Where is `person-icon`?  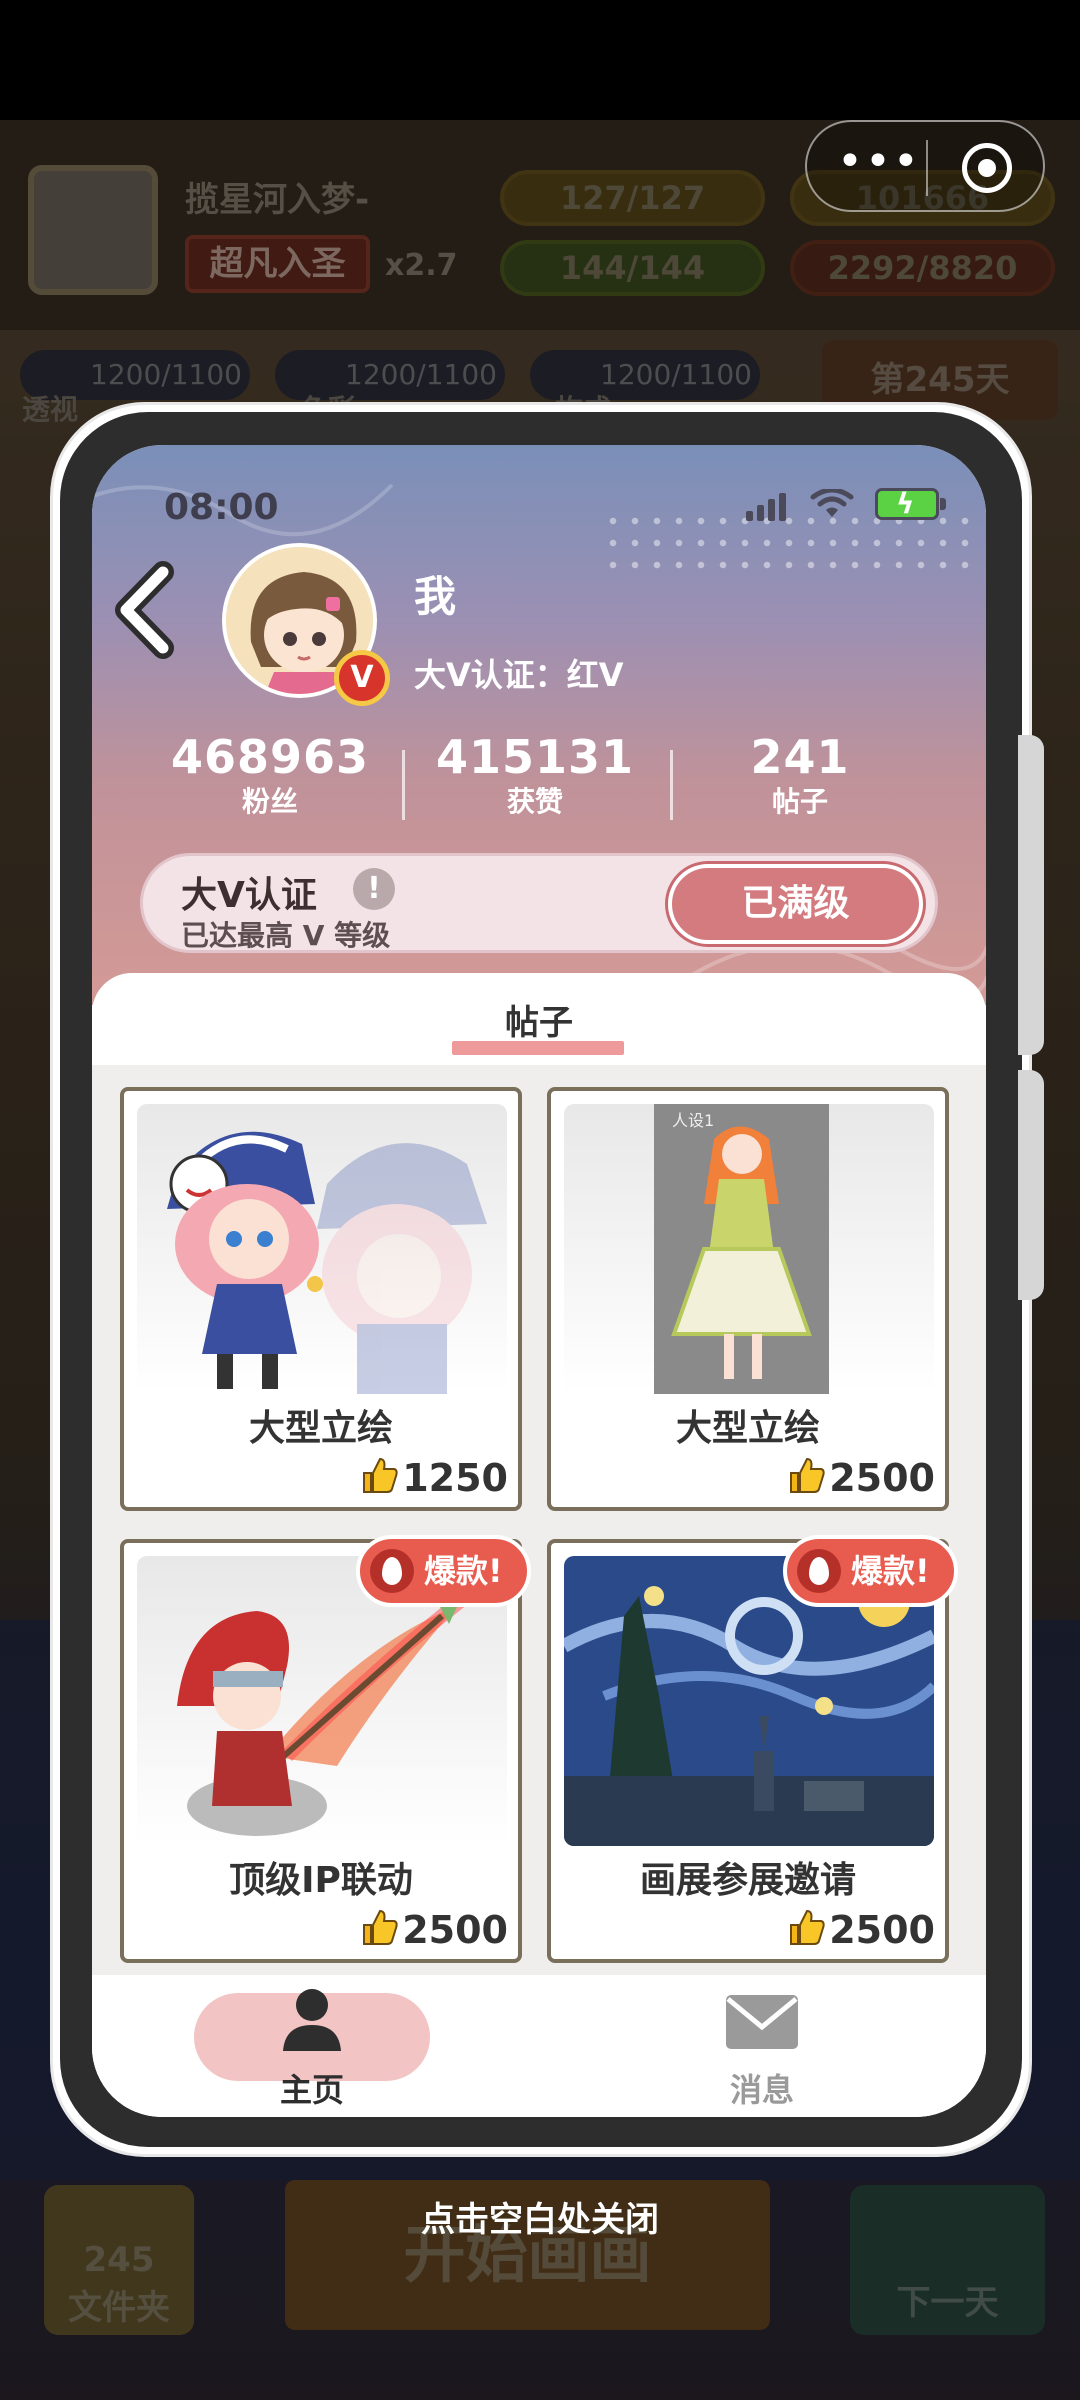 person-icon is located at coordinates (312, 2020).